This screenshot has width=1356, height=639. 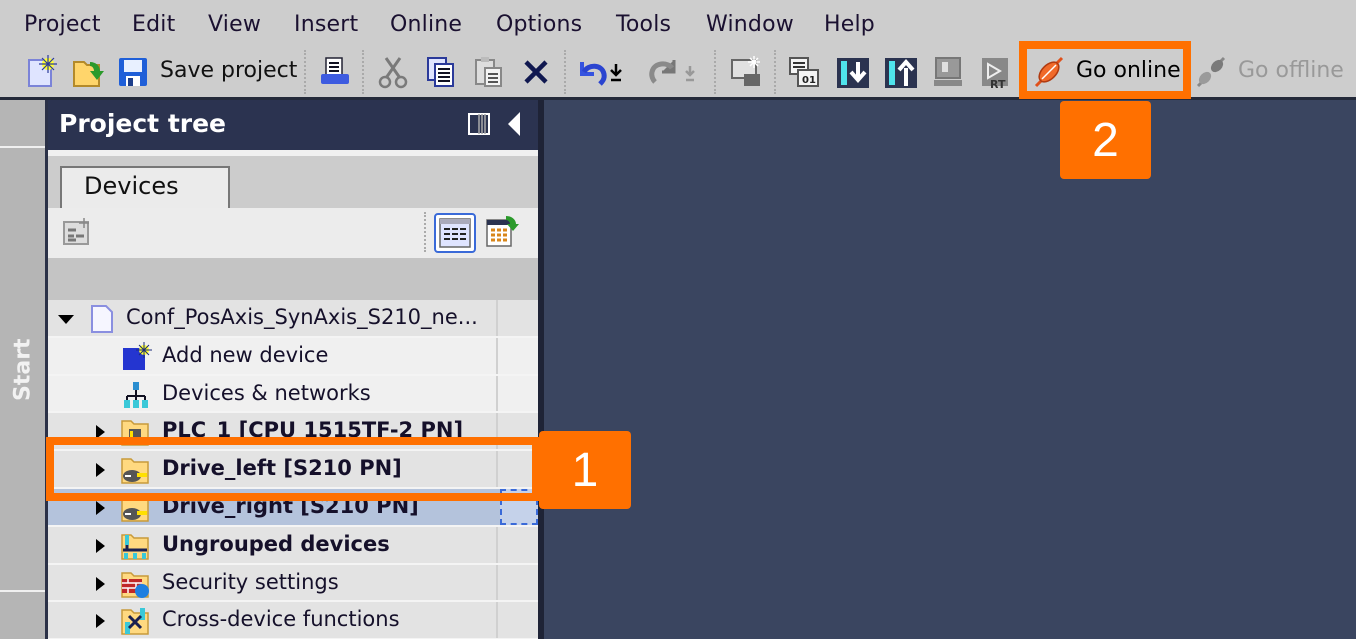 I want to click on new-group-icon, so click(x=78, y=232).